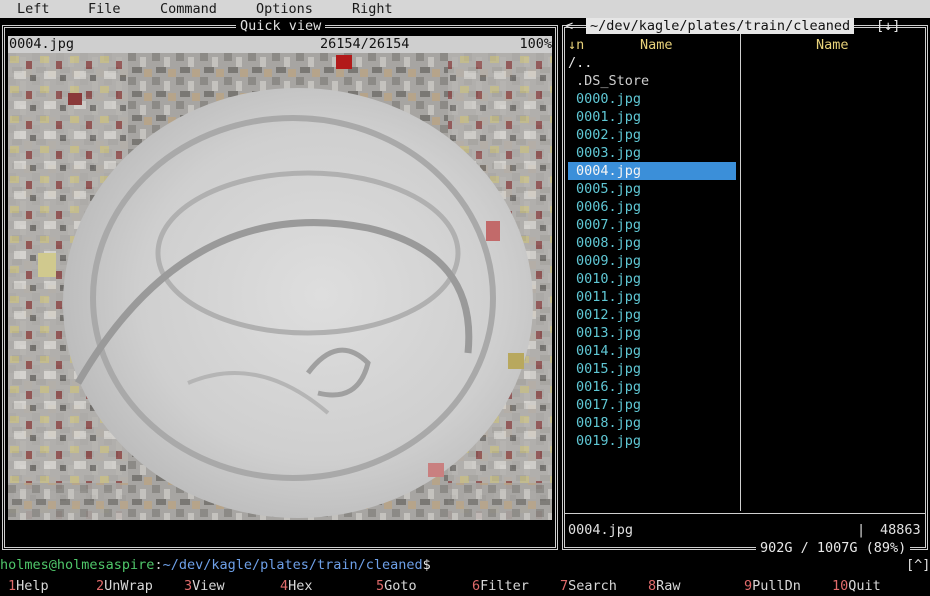 This screenshot has height=596, width=930. I want to click on key-goto: 5Goto, so click(396, 586).